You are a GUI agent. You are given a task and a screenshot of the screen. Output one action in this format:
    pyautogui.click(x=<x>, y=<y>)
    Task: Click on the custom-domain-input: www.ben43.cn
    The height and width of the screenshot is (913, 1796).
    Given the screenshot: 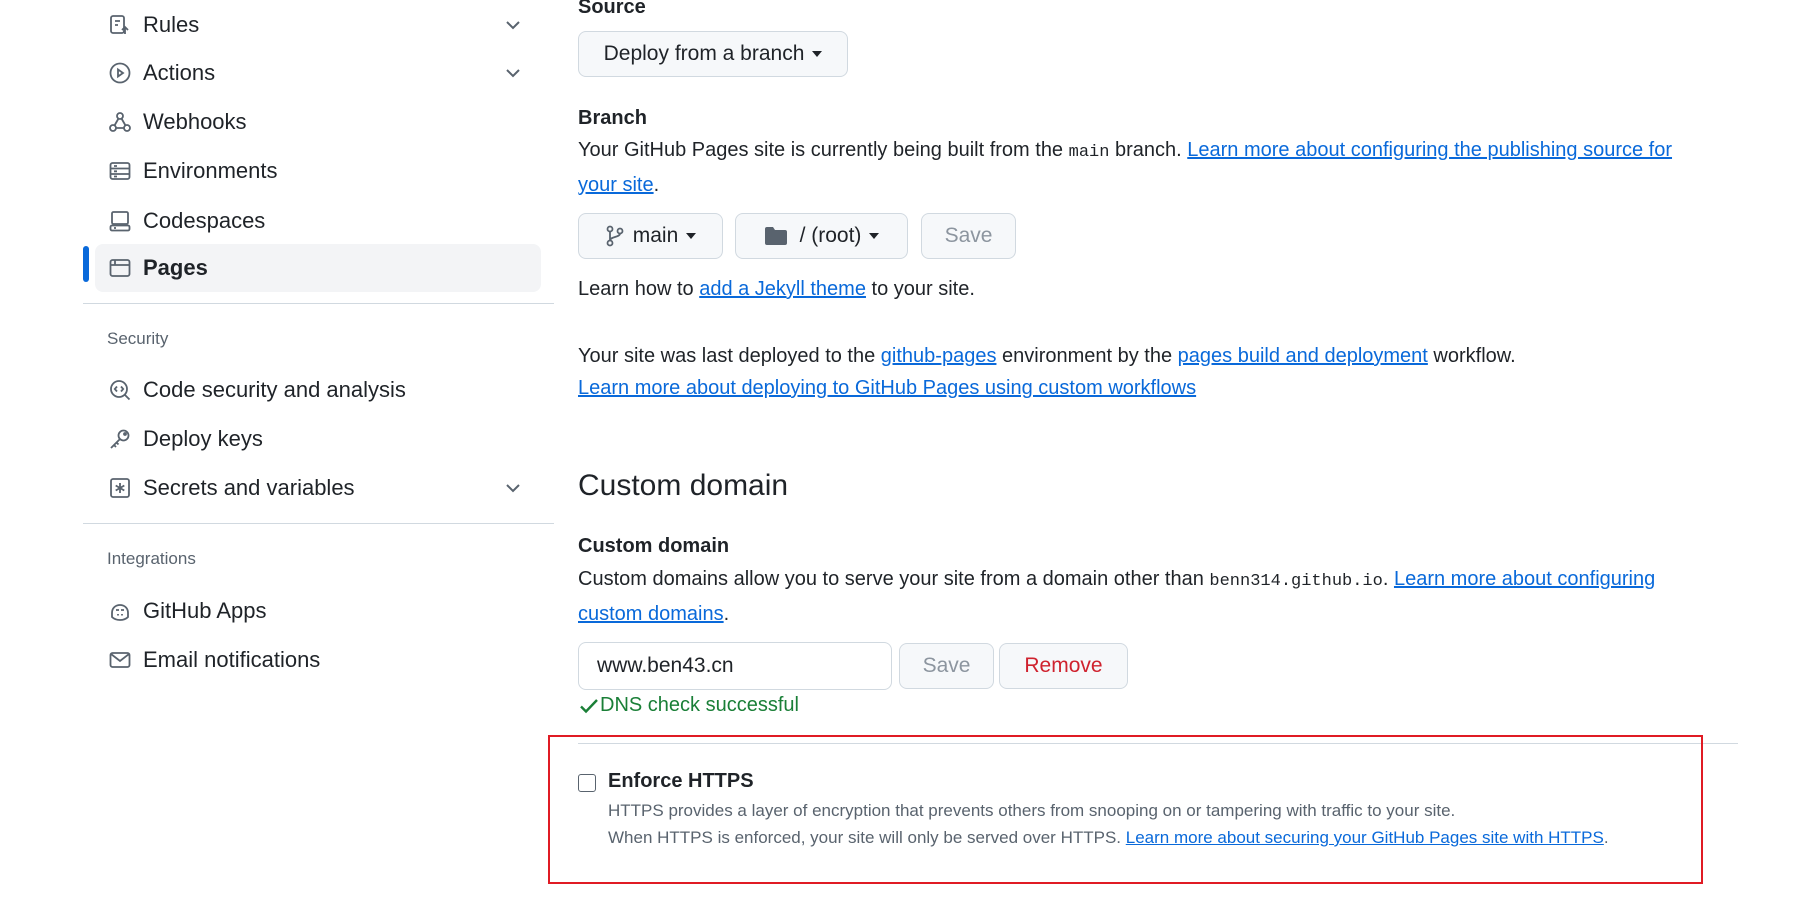 What is the action you would take?
    pyautogui.click(x=735, y=666)
    